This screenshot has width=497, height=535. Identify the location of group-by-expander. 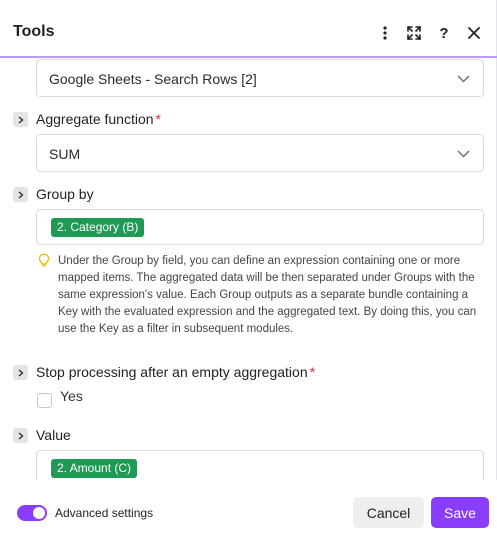
(20, 194).